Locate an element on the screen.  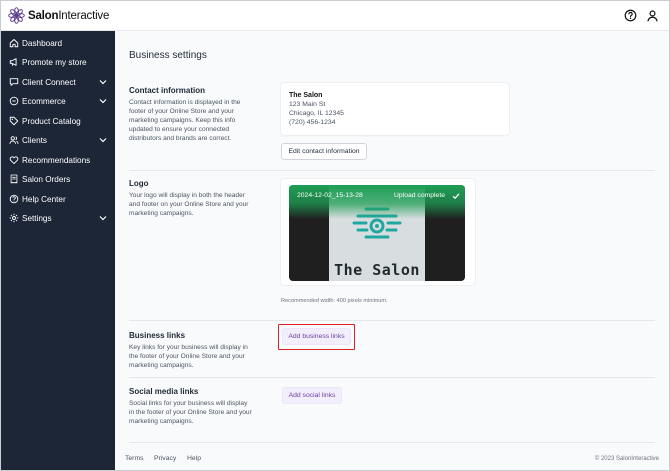
sidebar-item-label: Product Catalog is located at coordinates (51, 121).